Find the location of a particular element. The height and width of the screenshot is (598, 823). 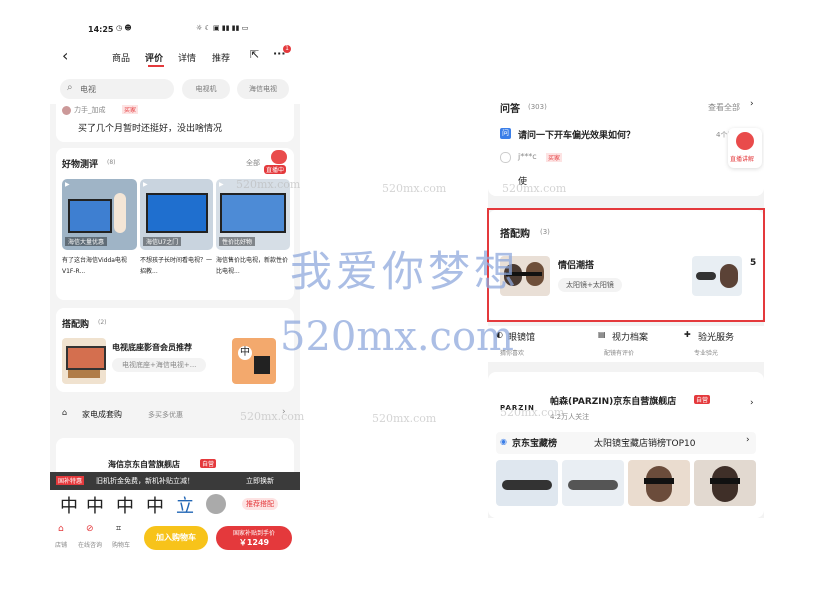

tab-recommend: 推荐 is located at coordinates (221, 57).